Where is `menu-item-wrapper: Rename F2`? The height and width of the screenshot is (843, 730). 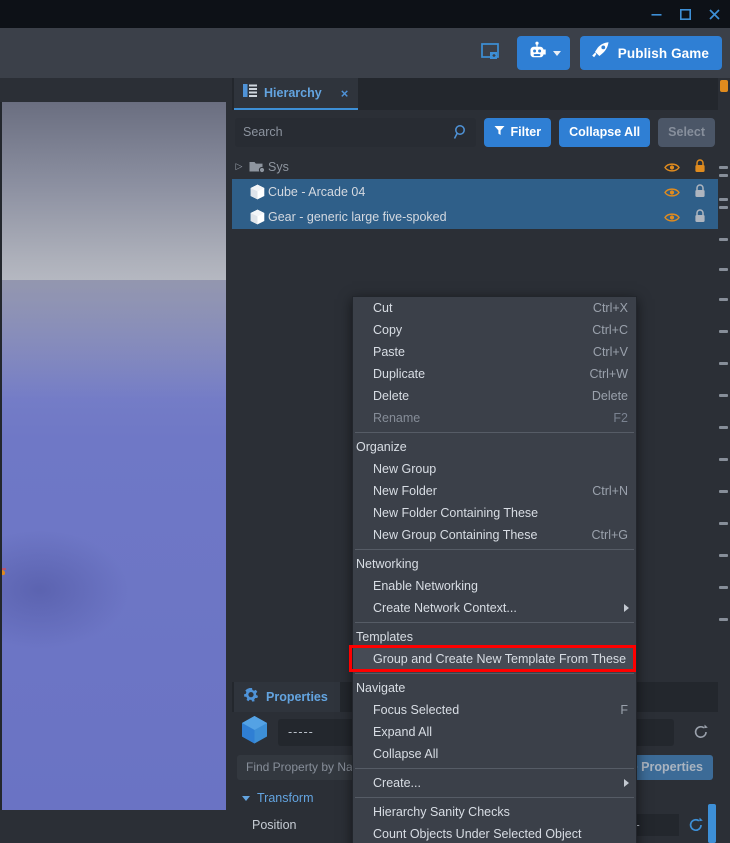 menu-item-wrapper: Rename F2 is located at coordinates (494, 418).